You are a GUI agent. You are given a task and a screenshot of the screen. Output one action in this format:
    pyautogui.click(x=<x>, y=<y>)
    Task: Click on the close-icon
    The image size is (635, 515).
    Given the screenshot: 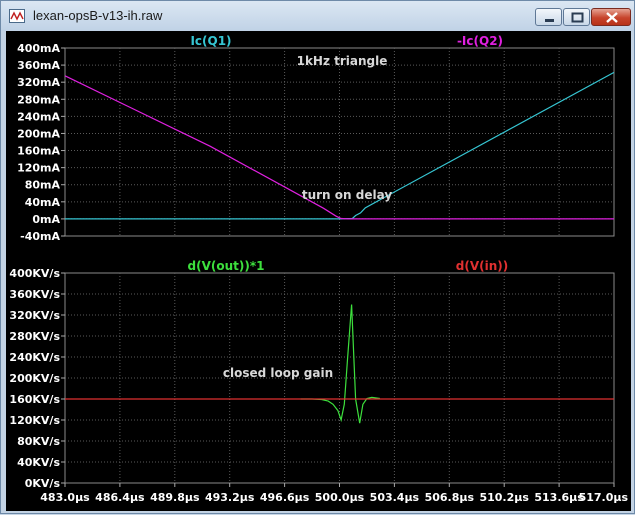 What is the action you would take?
    pyautogui.click(x=612, y=17)
    